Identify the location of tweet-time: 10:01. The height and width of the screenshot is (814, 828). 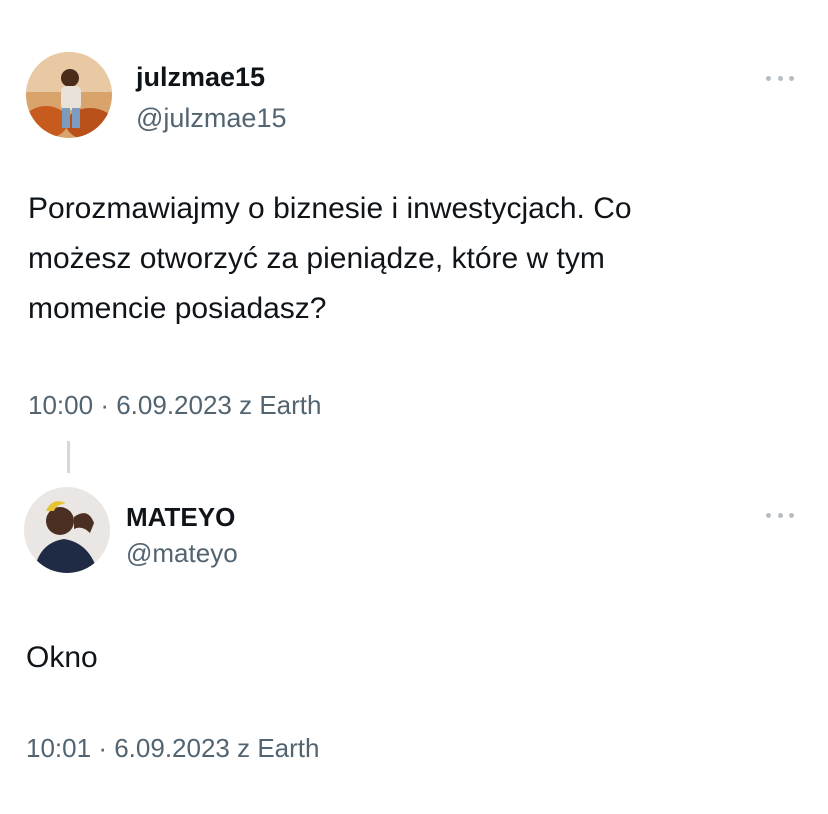
(59, 748).